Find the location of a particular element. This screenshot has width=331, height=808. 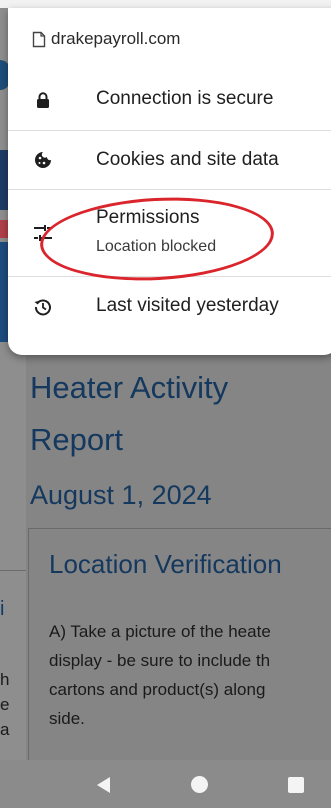

cookies-site-data-item: Cookies and site data is located at coordinates (169, 160).